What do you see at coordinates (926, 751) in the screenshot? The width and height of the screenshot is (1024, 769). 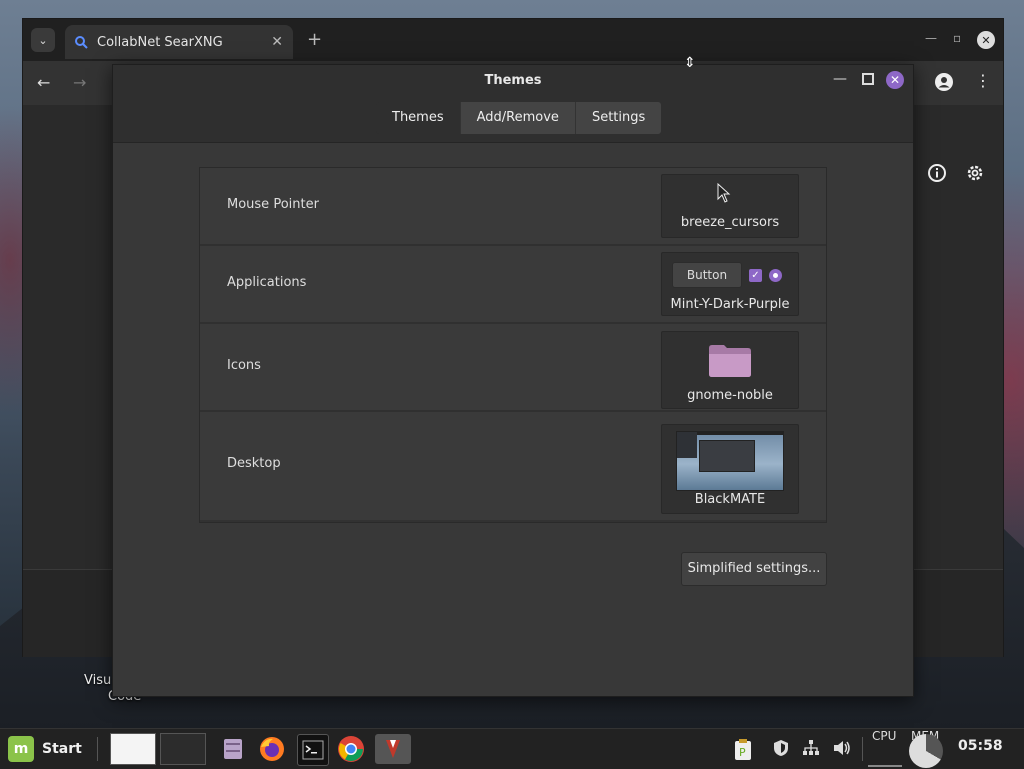 I see `mem-usage-pie` at bounding box center [926, 751].